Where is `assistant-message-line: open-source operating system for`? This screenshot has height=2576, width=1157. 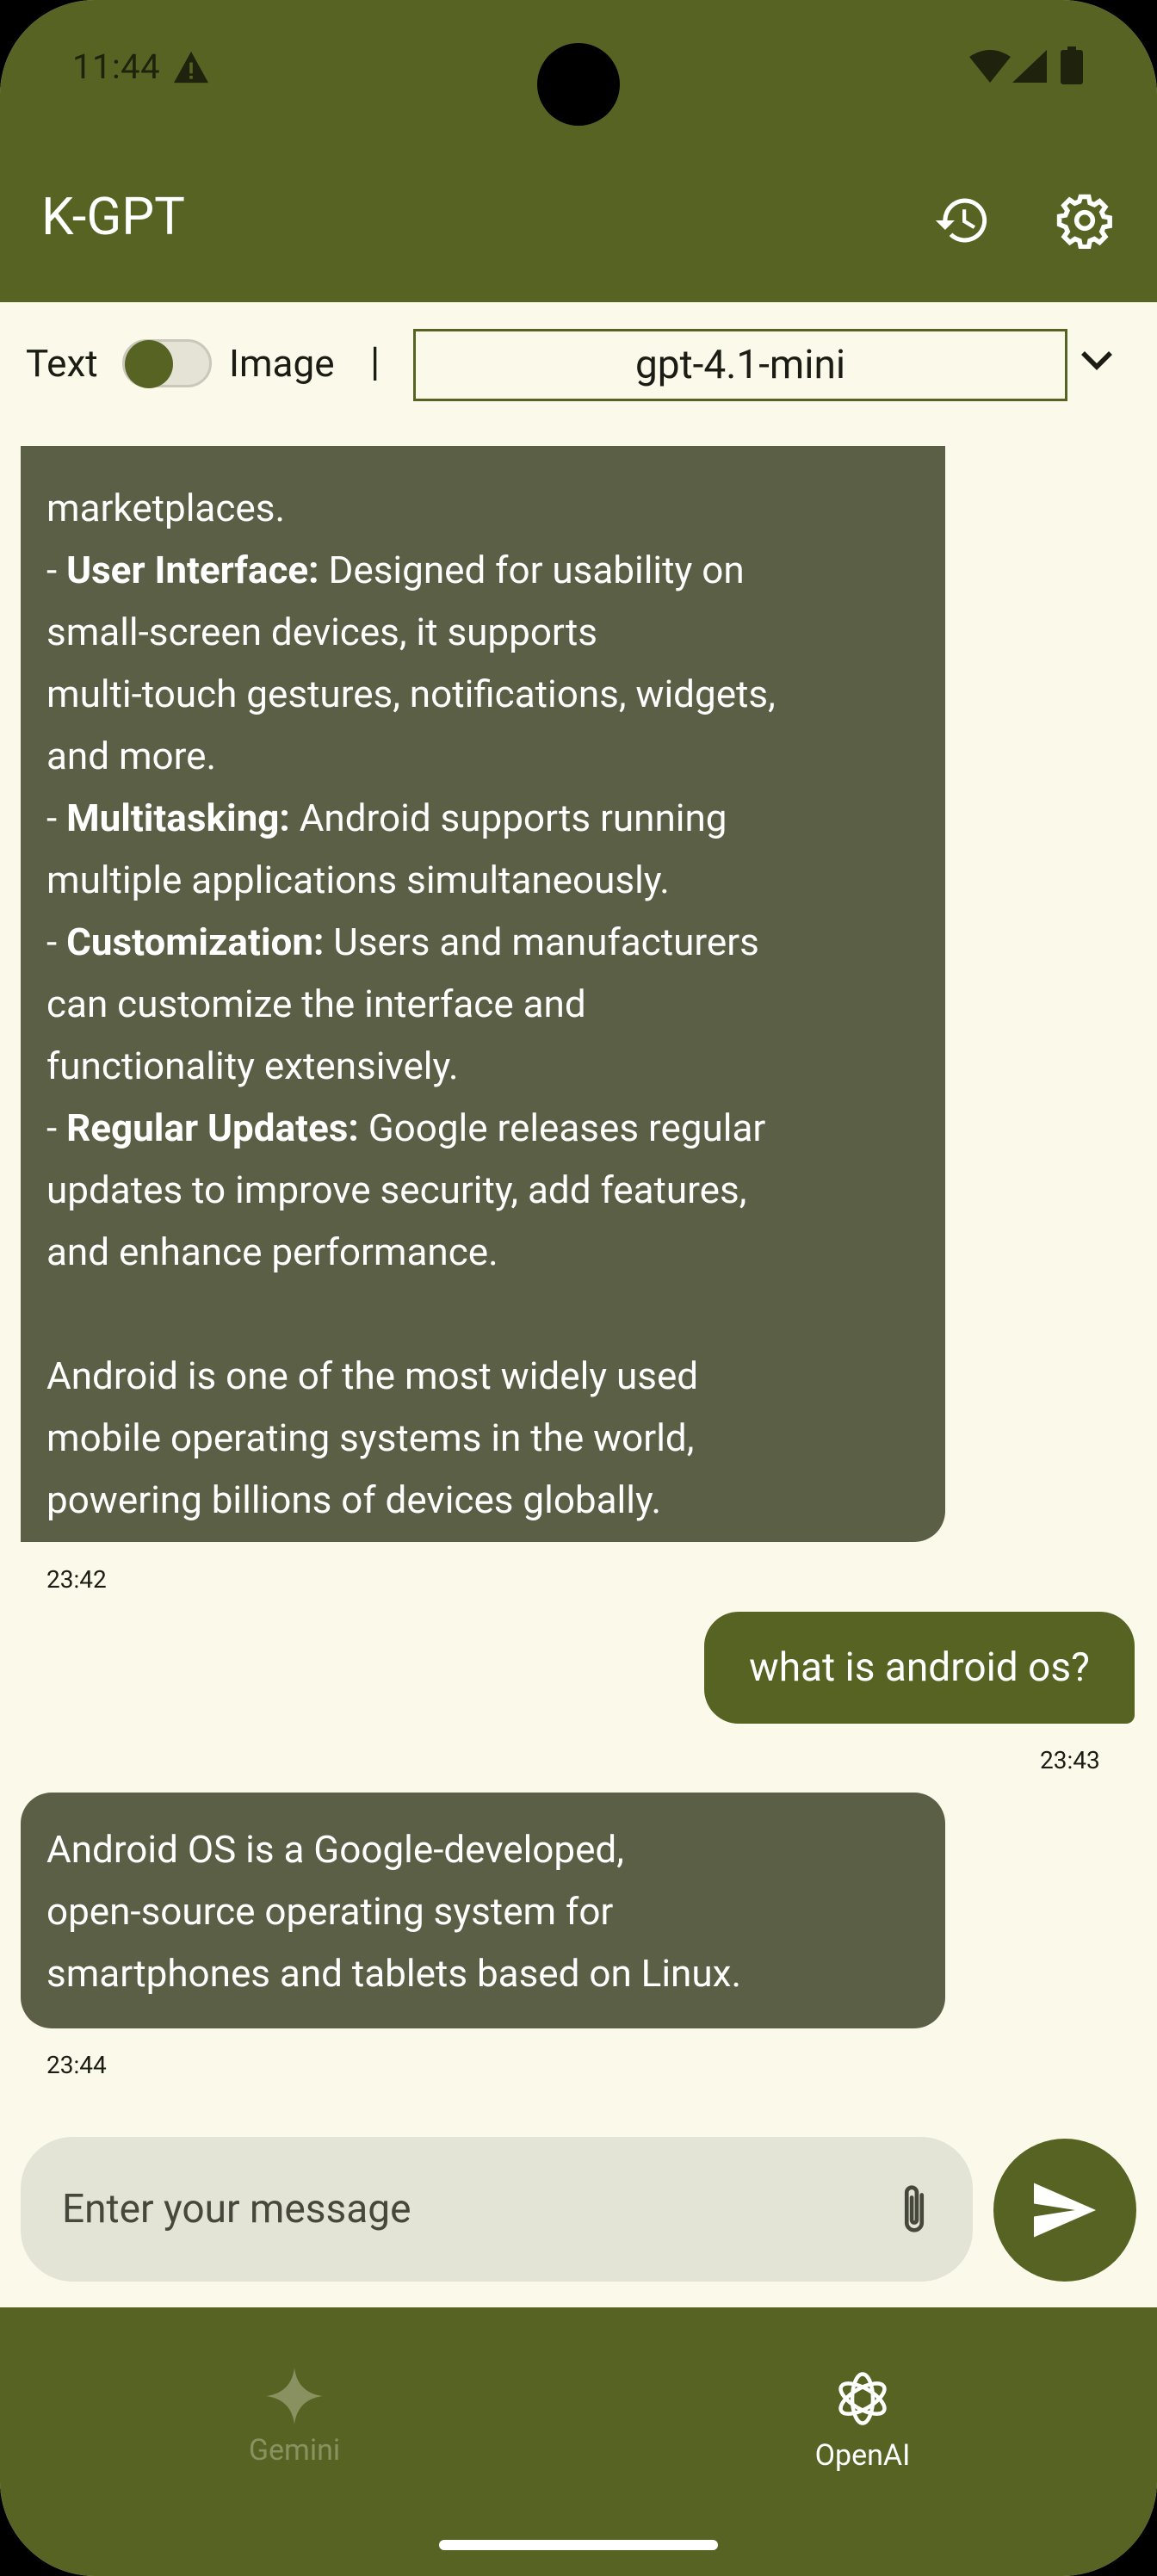
assistant-message-line: open-source operating system for is located at coordinates (330, 1912).